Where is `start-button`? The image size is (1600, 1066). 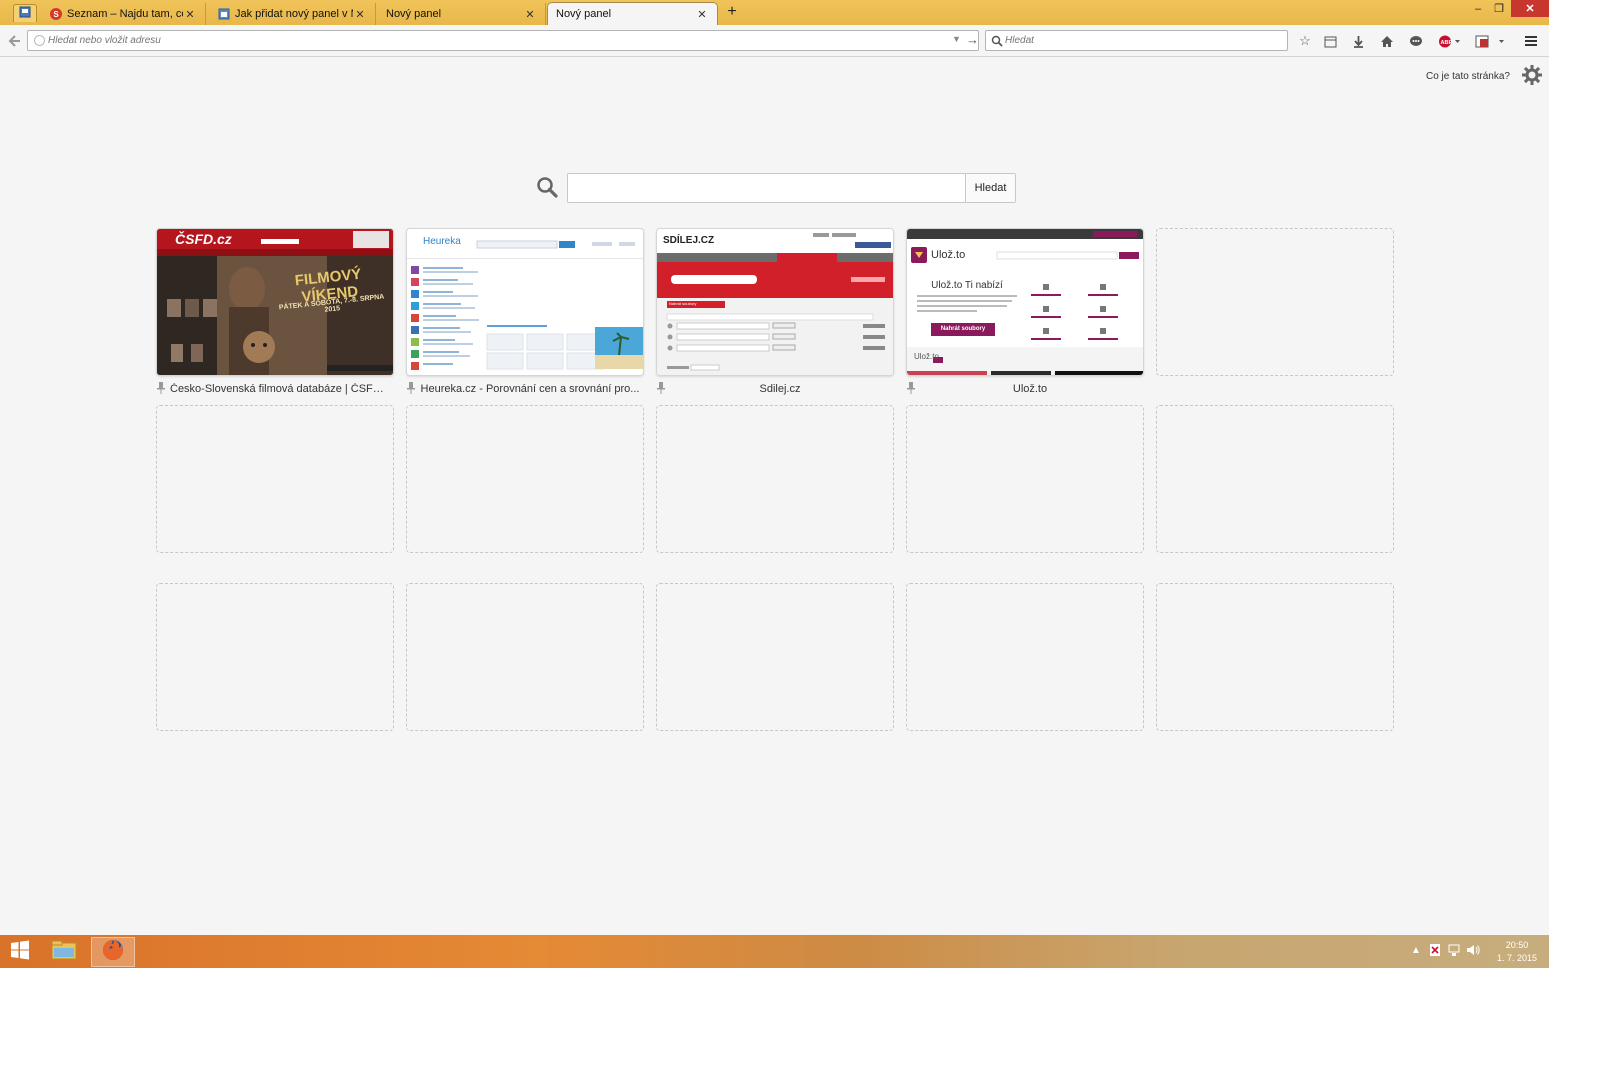 start-button is located at coordinates (20, 952).